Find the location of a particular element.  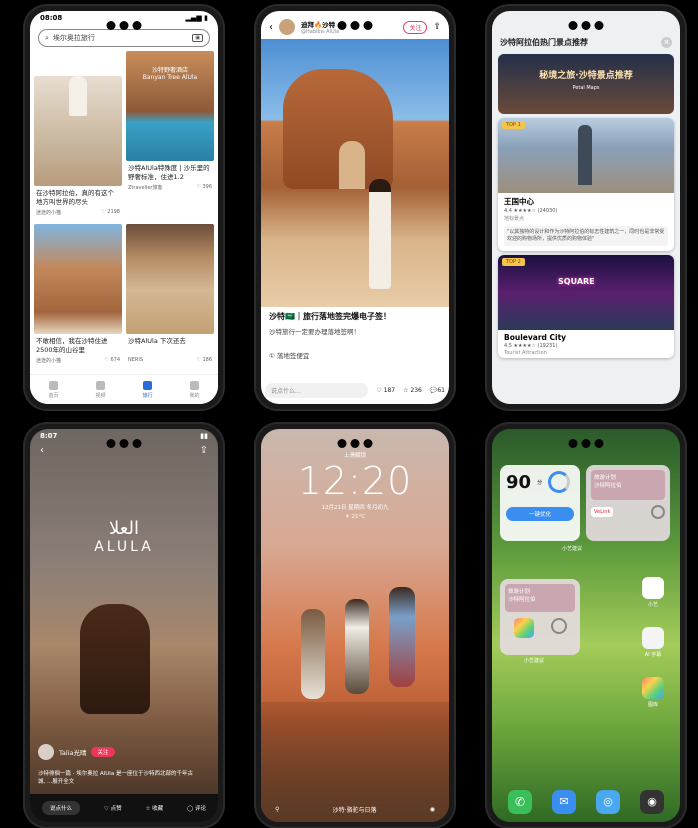

feed-card: 在沙特阿拉伯，真的有这个地方叫世界的尽头 迷途的小猫 ♡ 2198 is located at coordinates (78, 135).